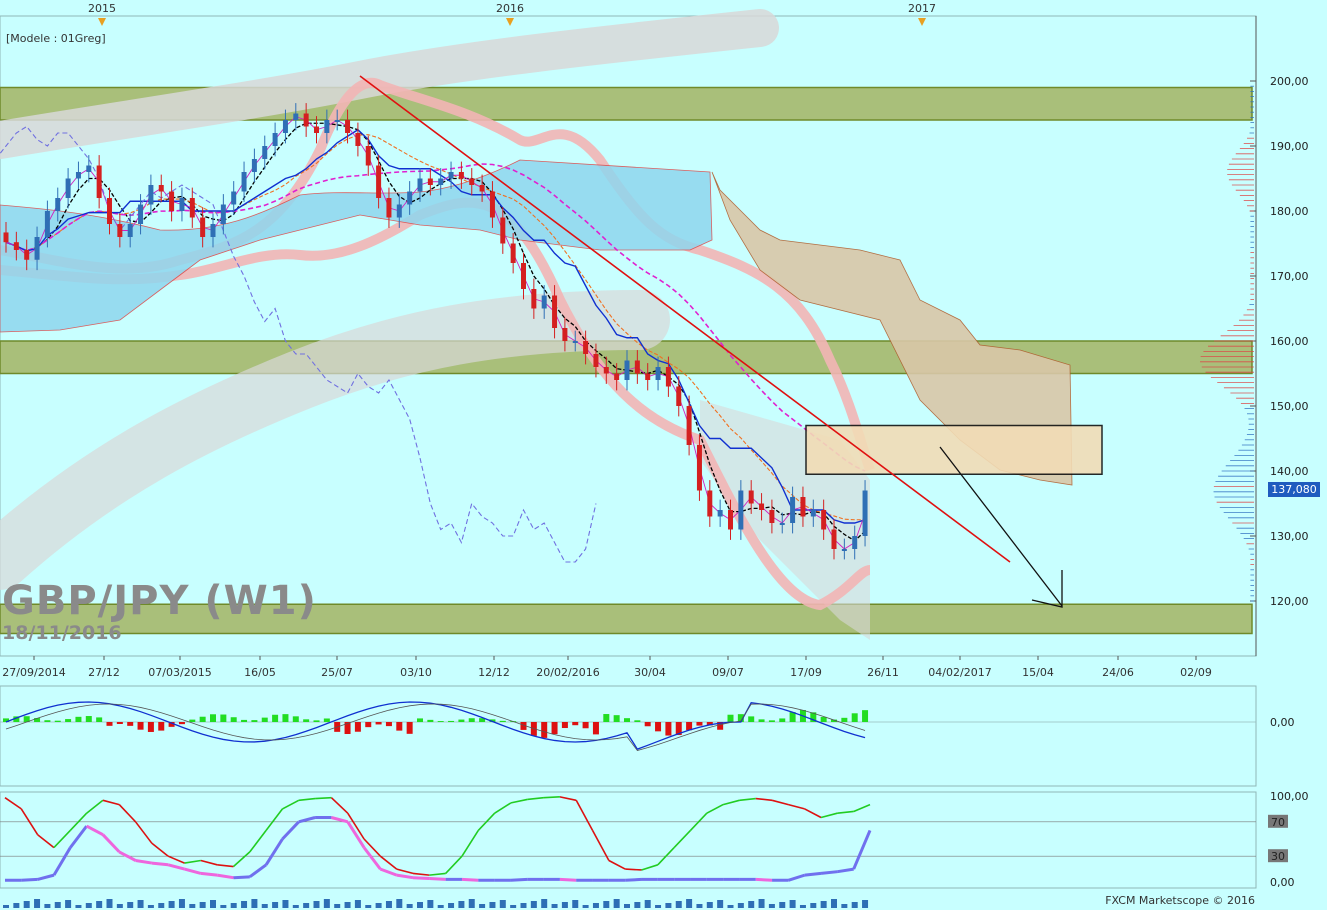  Describe the element at coordinates (1289, 211) in the screenshot. I see `y-tick-label: 180,00` at that location.